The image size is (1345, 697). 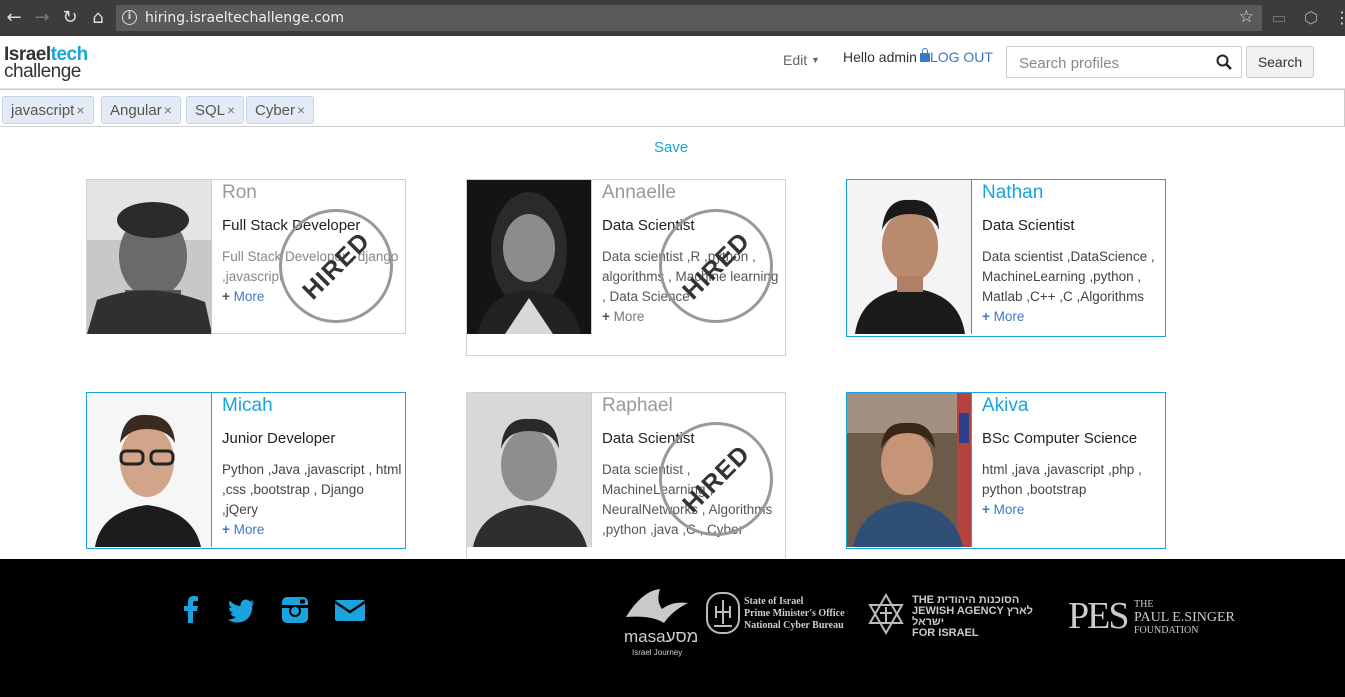 I want to click on edit-label: Edit, so click(x=795, y=60).